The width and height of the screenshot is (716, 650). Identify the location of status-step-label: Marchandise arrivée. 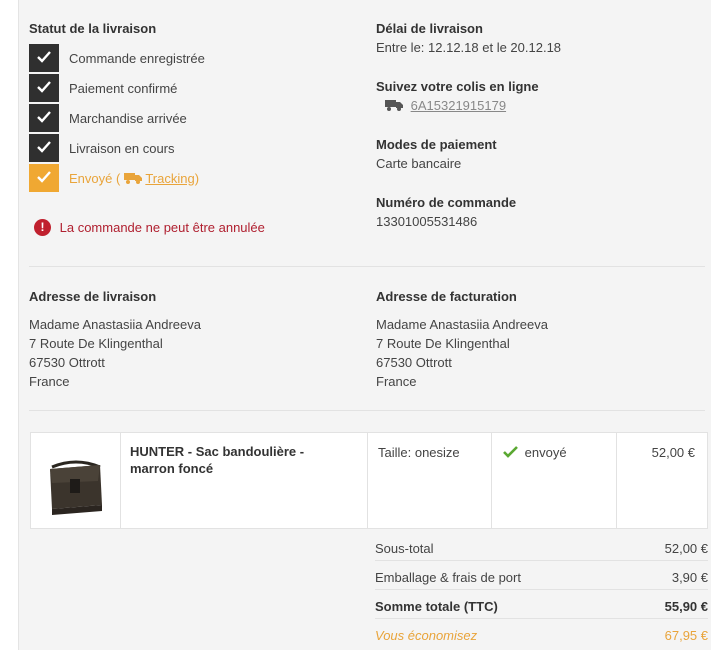
(128, 118).